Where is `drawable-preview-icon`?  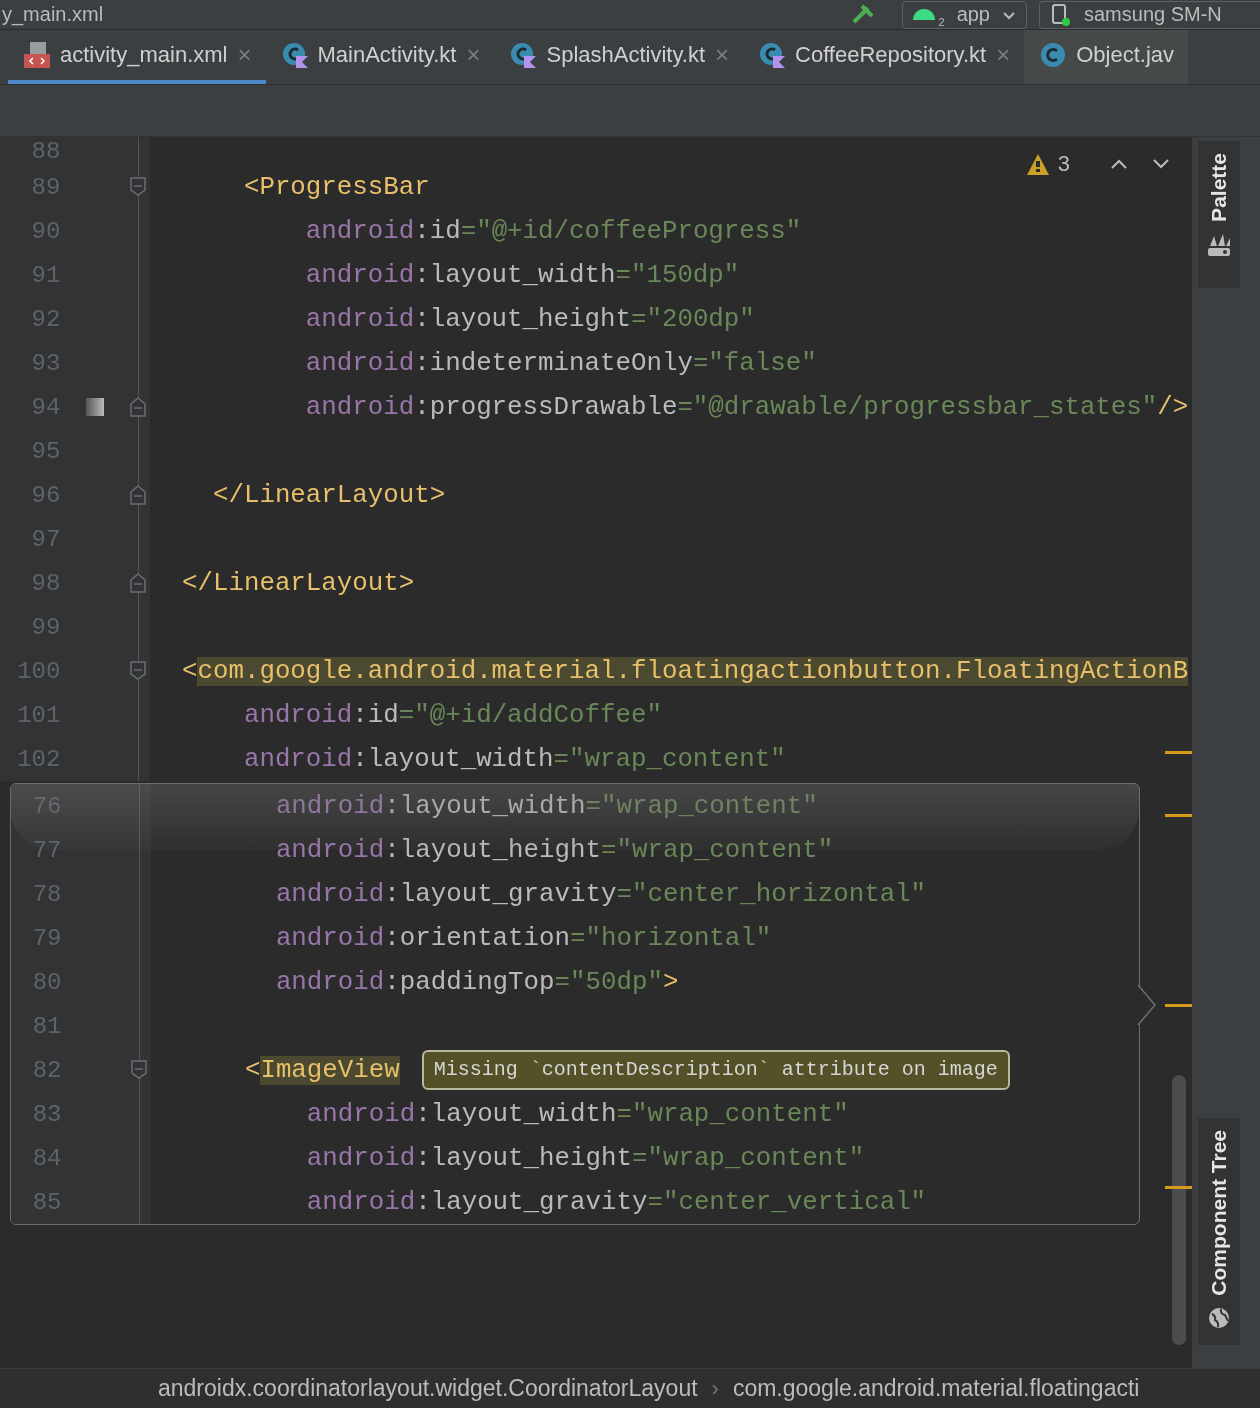
drawable-preview-icon is located at coordinates (95, 407).